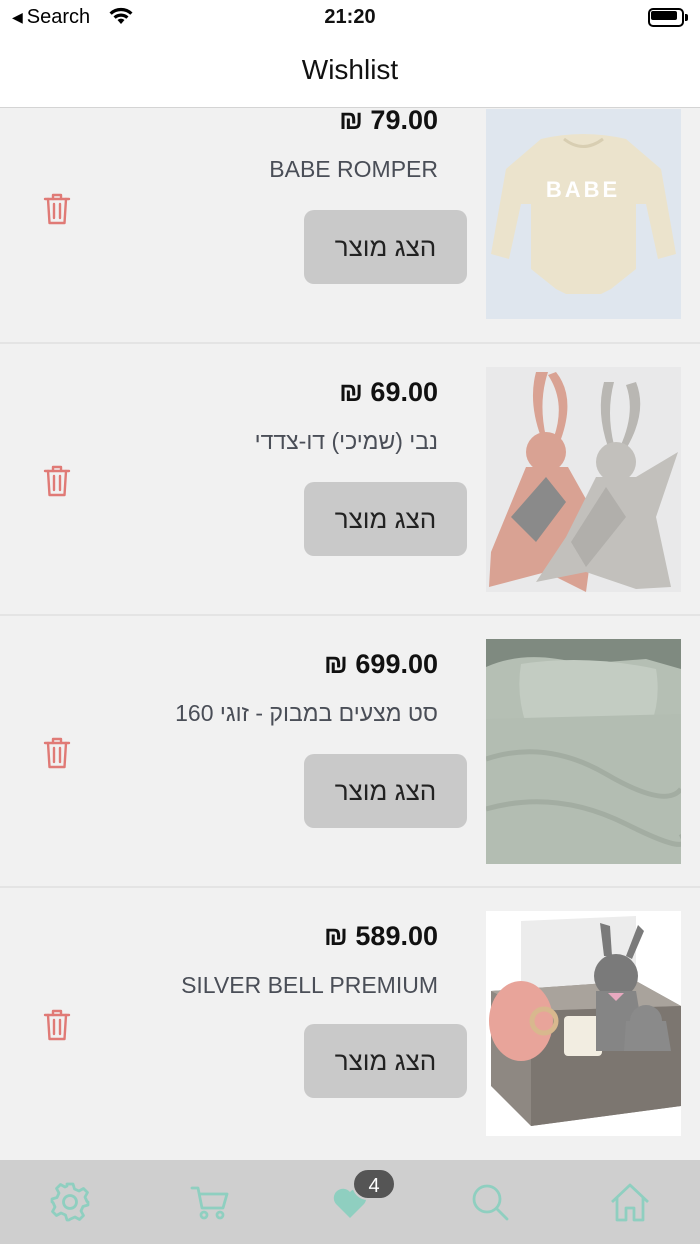 The image size is (700, 1244). Describe the element at coordinates (346, 441) in the screenshot. I see `product-name: נבי (שמיכי) דו-צדדי` at that location.